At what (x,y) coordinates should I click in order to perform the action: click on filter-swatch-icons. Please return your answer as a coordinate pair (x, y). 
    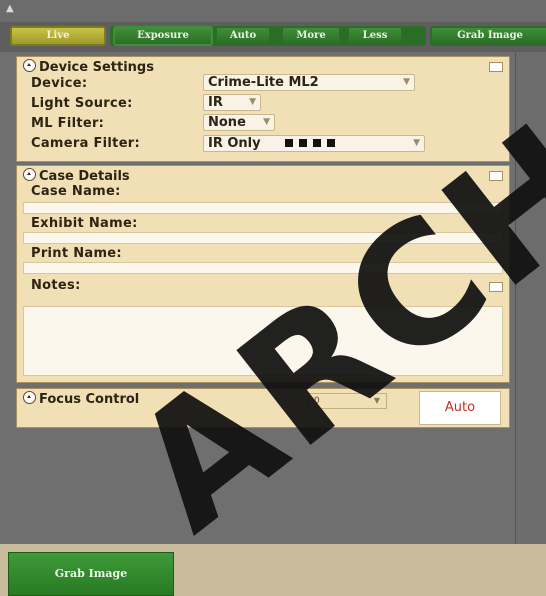
    Looking at the image, I should click on (313, 143).